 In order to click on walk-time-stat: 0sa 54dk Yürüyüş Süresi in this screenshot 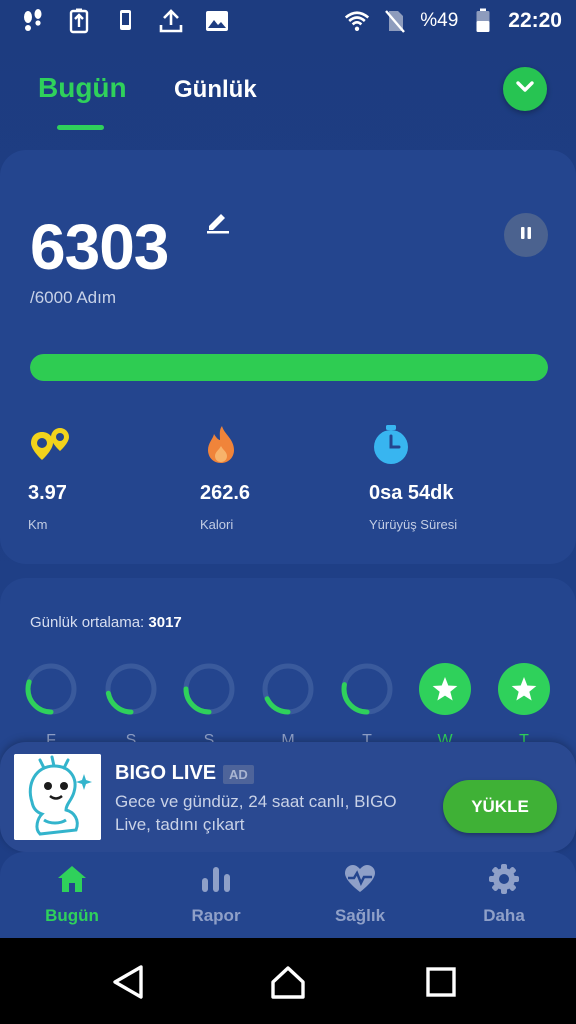, I will do `click(454, 477)`.